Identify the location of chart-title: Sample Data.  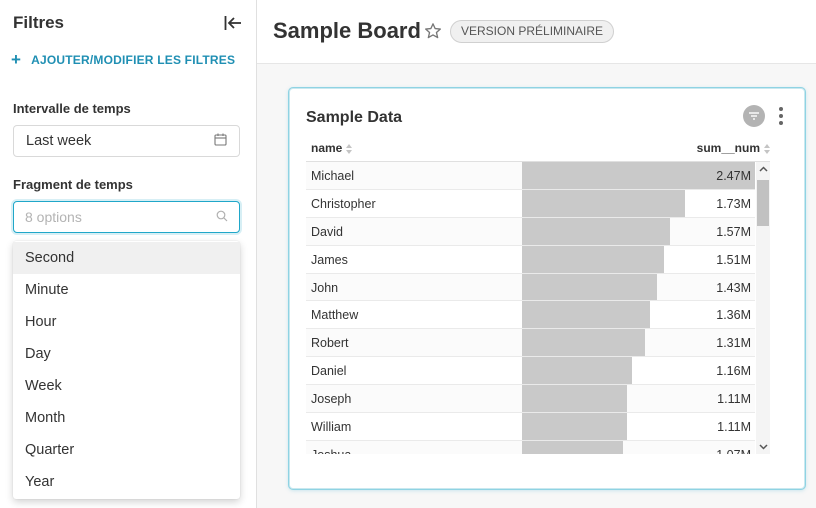
(354, 117).